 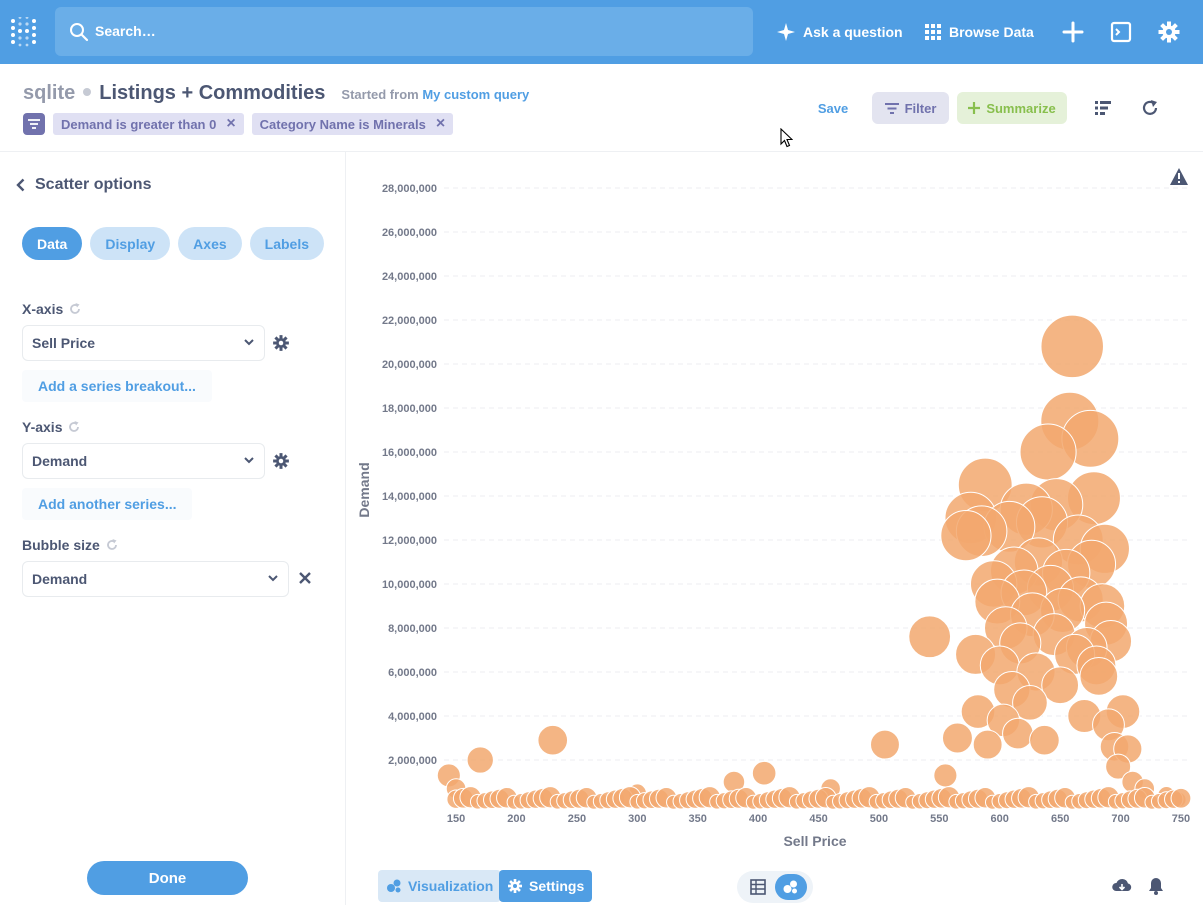 I want to click on x-tick-label: 700, so click(x=1120, y=819).